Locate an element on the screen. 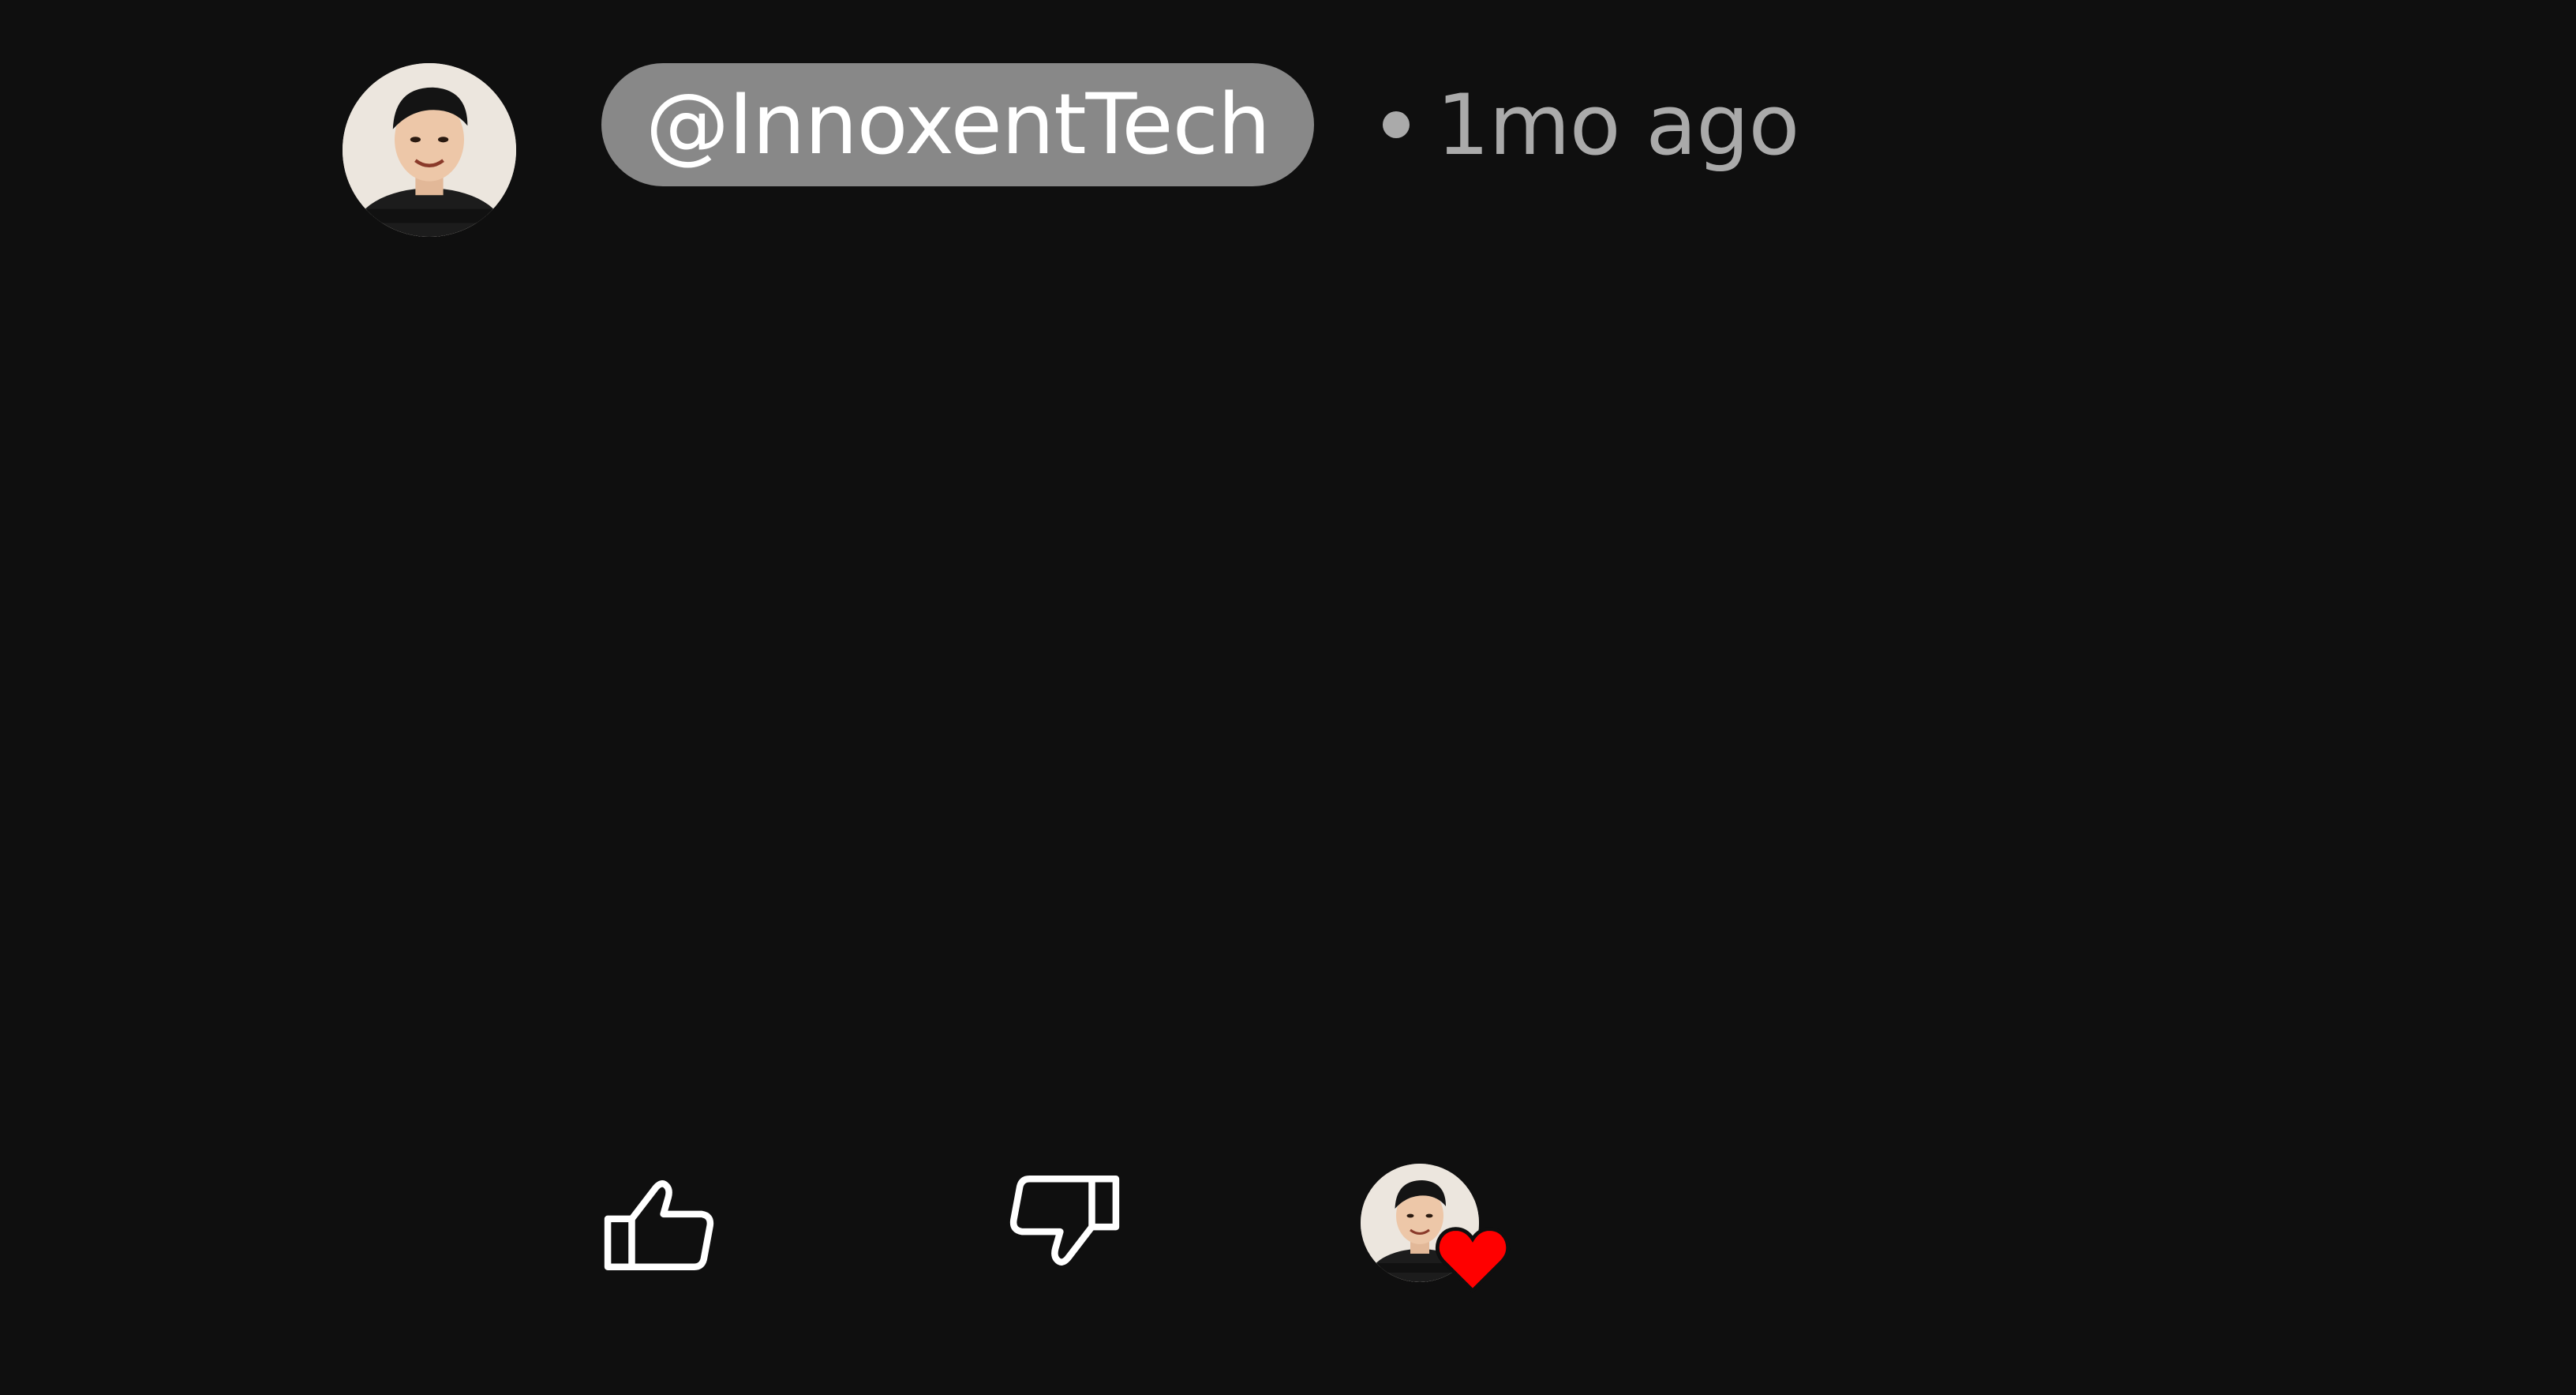 The width and height of the screenshot is (2576, 1395). like-button is located at coordinates (660, 1224).